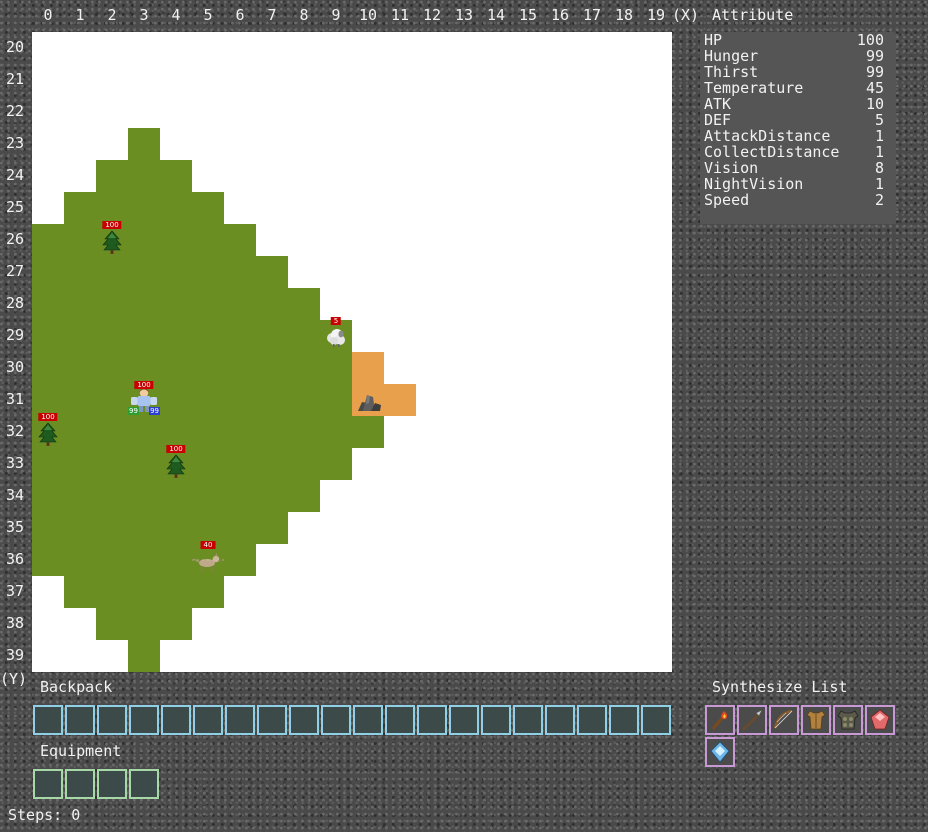  What do you see at coordinates (15, 143) in the screenshot?
I see `y-axis-label: 23` at bounding box center [15, 143].